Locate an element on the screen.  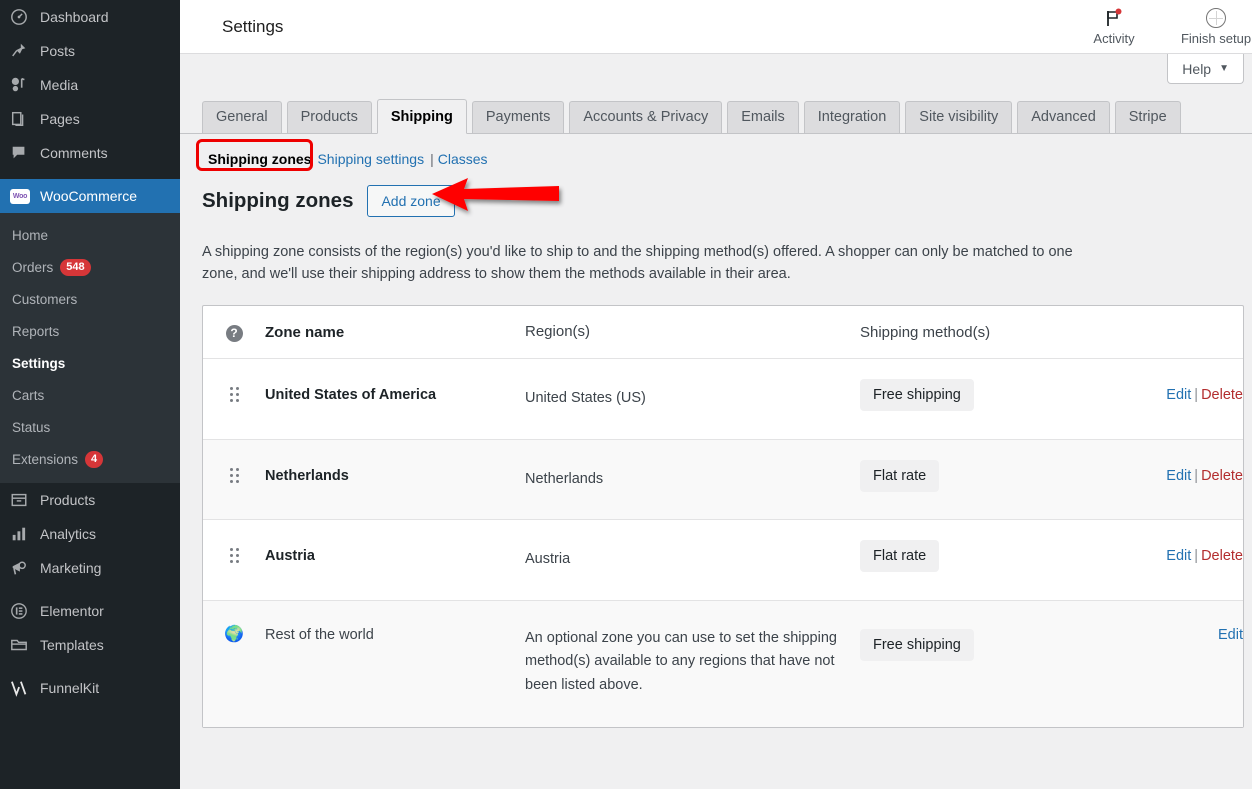
sidebar-item-media: Media is located at coordinates (90, 85).